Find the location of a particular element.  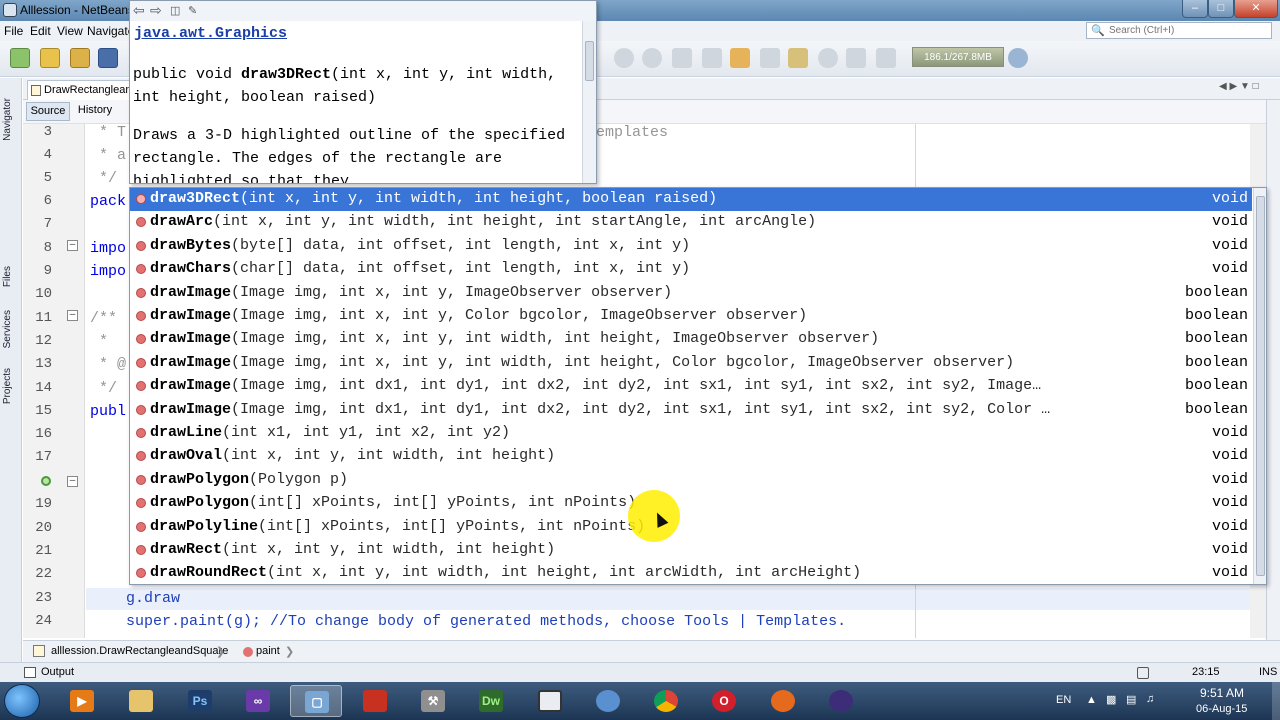

pause-icon is located at coordinates (624, 58).